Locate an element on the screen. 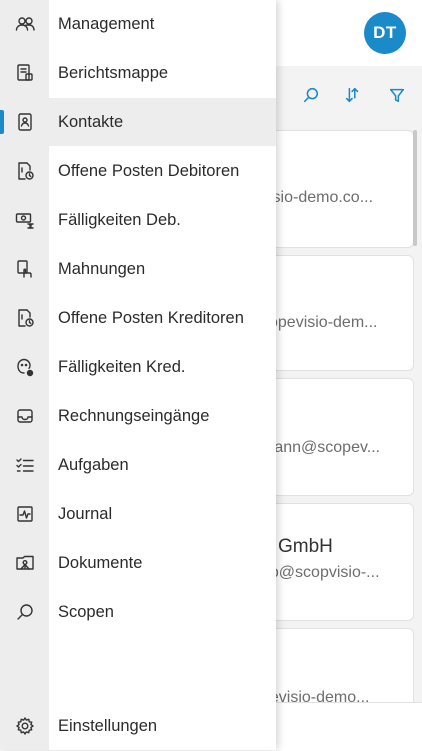 This screenshot has height=751, width=422. nav-label: Management is located at coordinates (106, 24).